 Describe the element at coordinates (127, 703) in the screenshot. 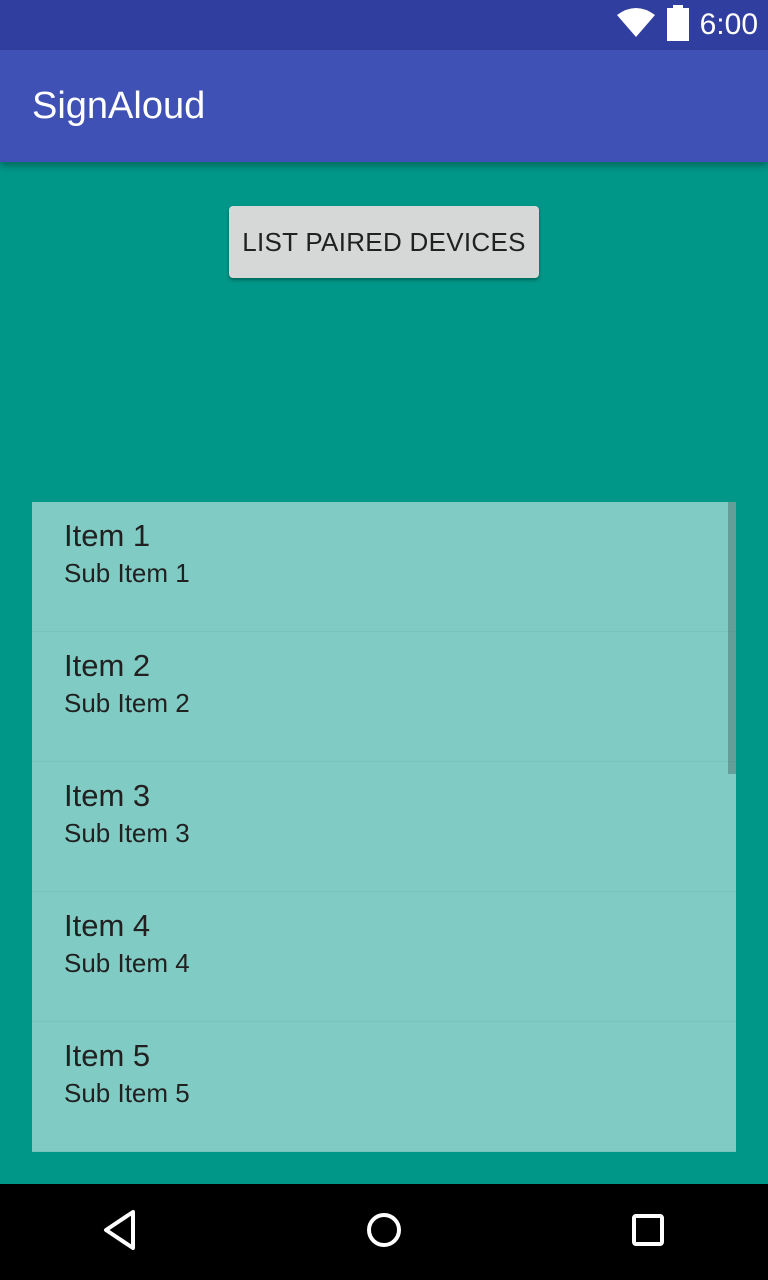

I see `item-subtitle: Sub Item 2` at that location.